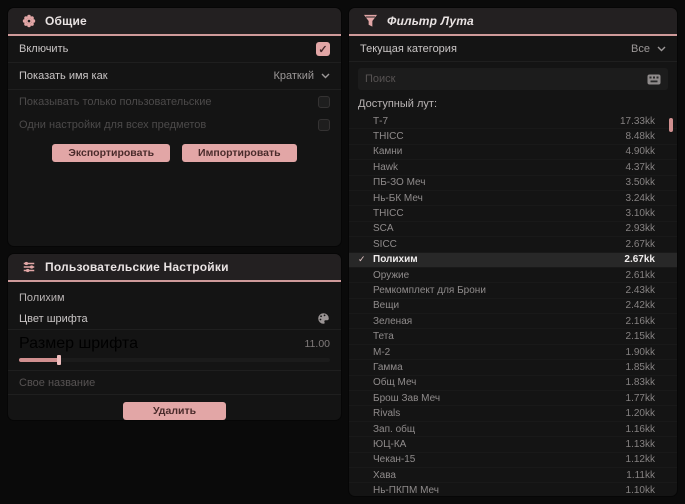 The height and width of the screenshot is (504, 685). Describe the element at coordinates (513, 183) in the screenshot. I see `loot-row: ✓ ПБ-ЗО Меч 3.50kk` at that location.